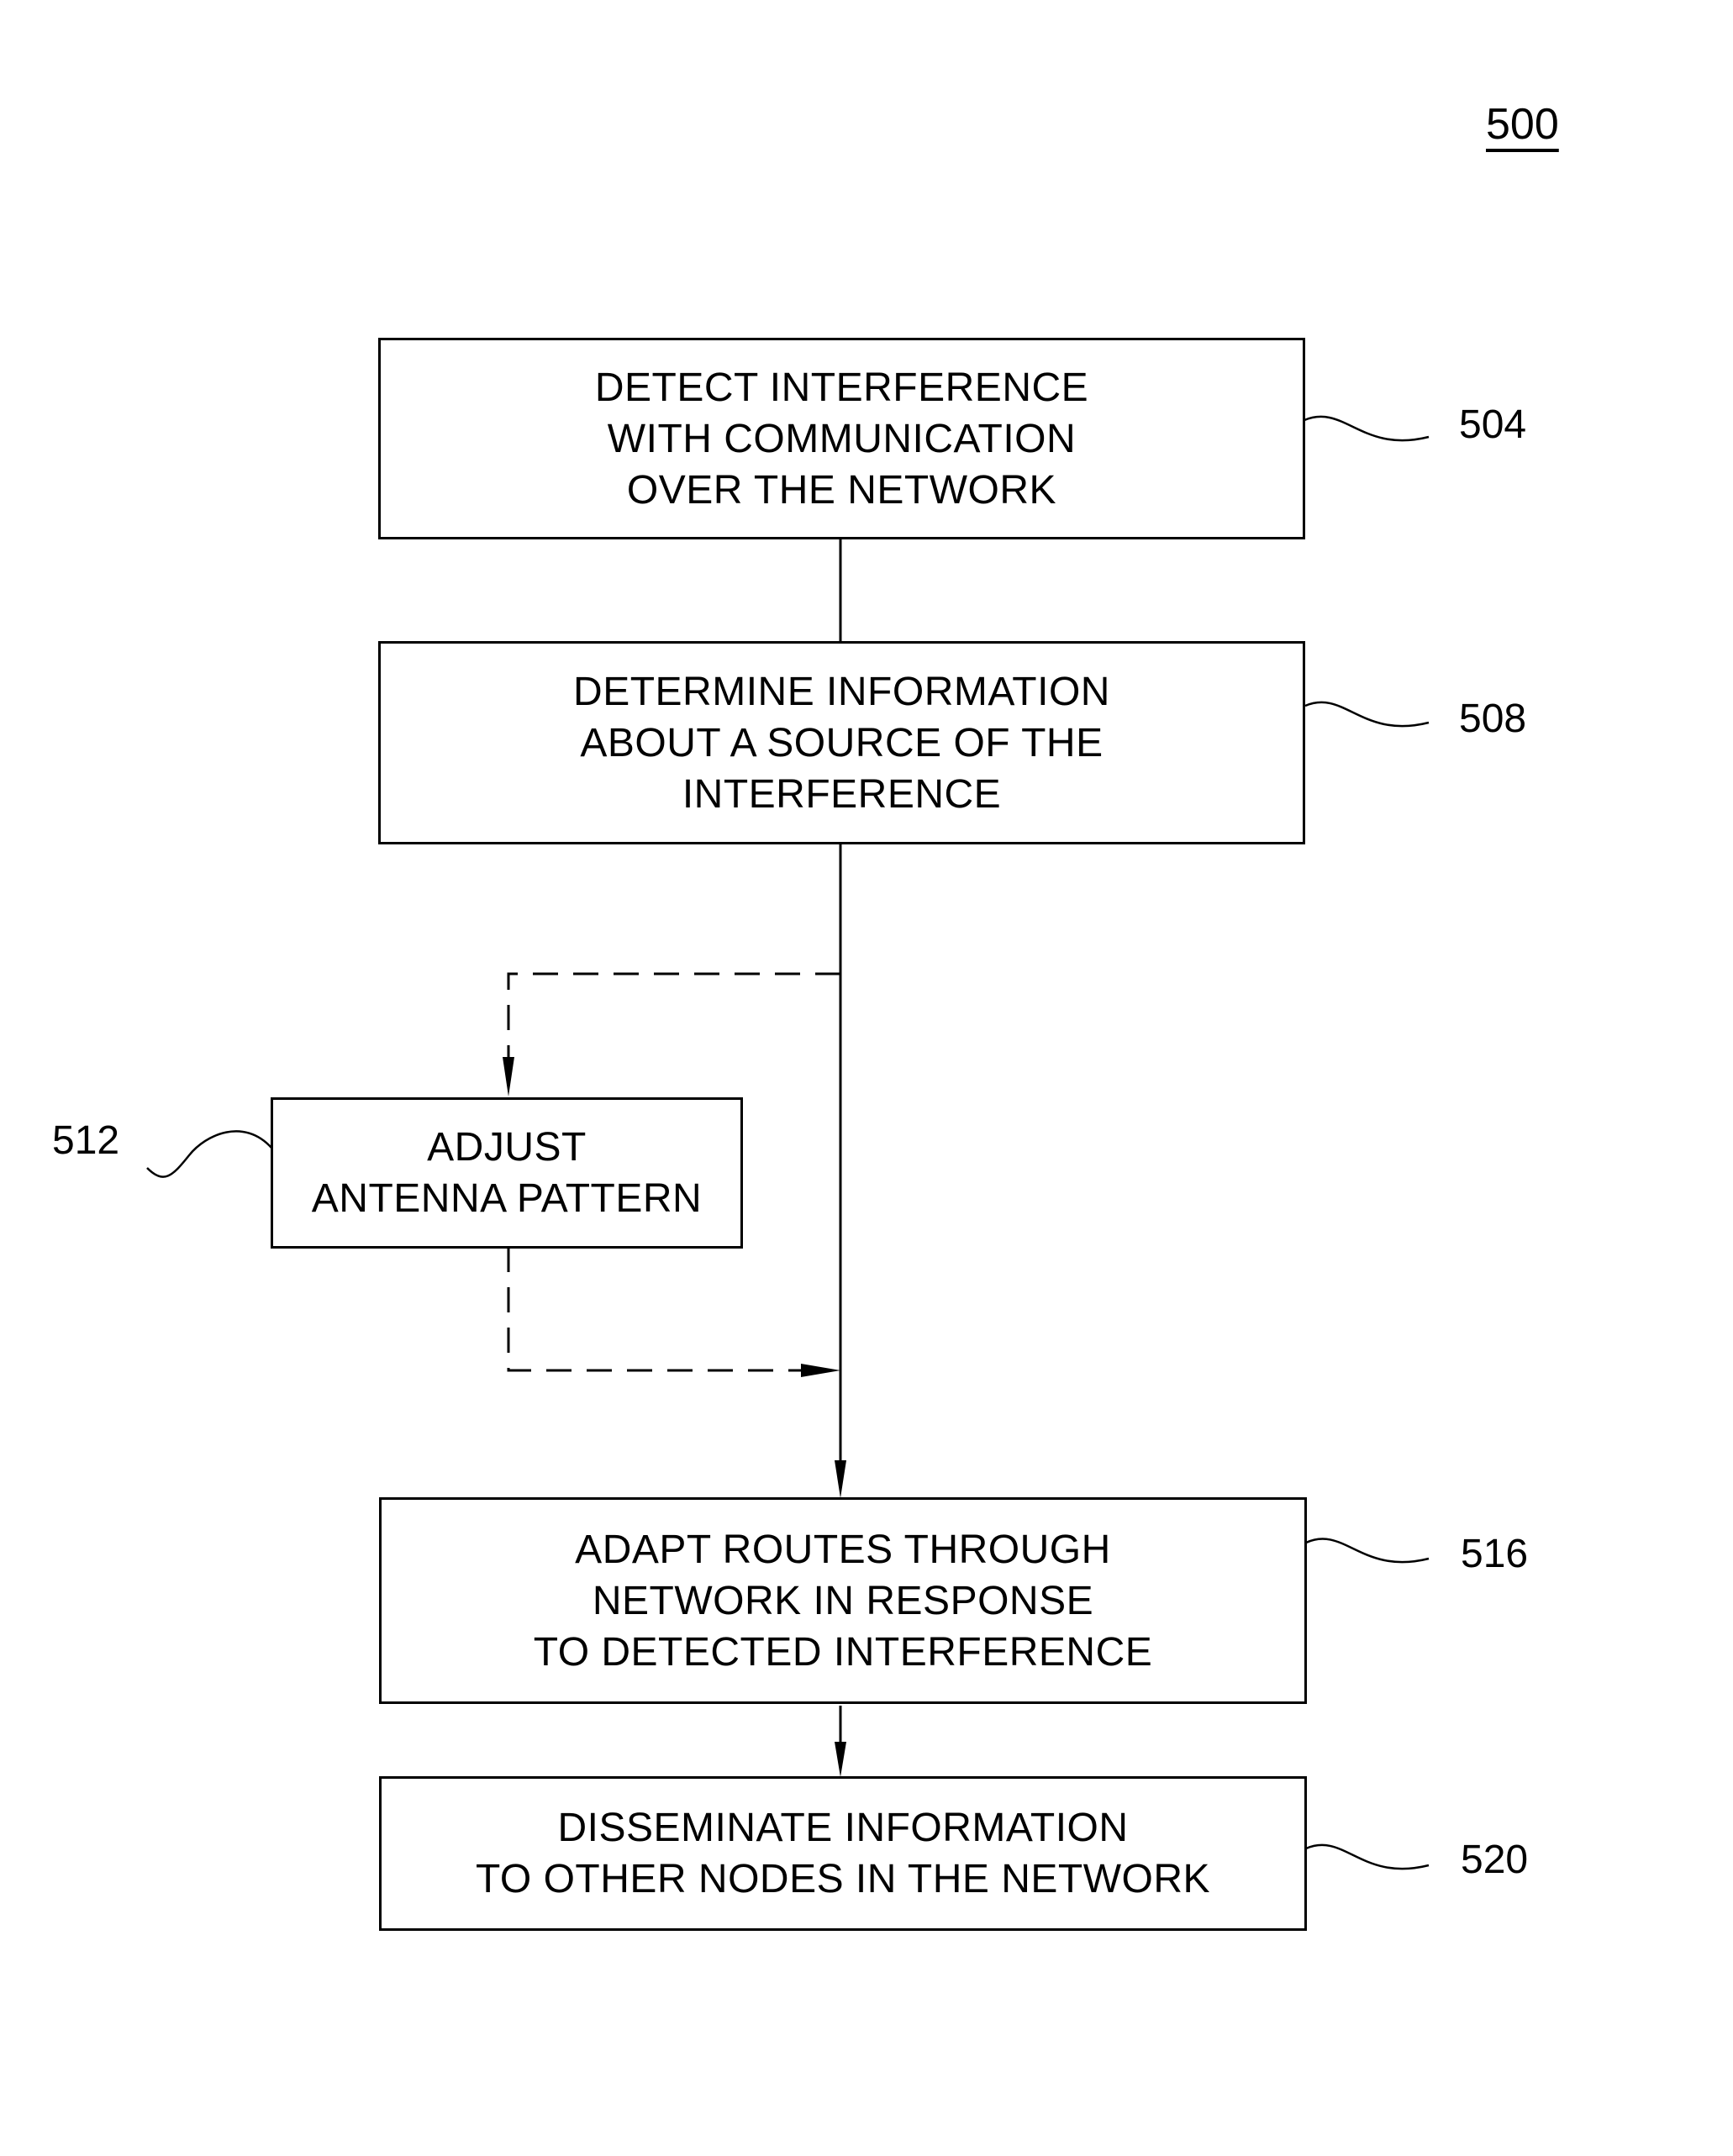 Image resolution: width=1733 pixels, height=2156 pixels. What do you see at coordinates (1493, 719) in the screenshot?
I see `ref-label-508: 508` at bounding box center [1493, 719].